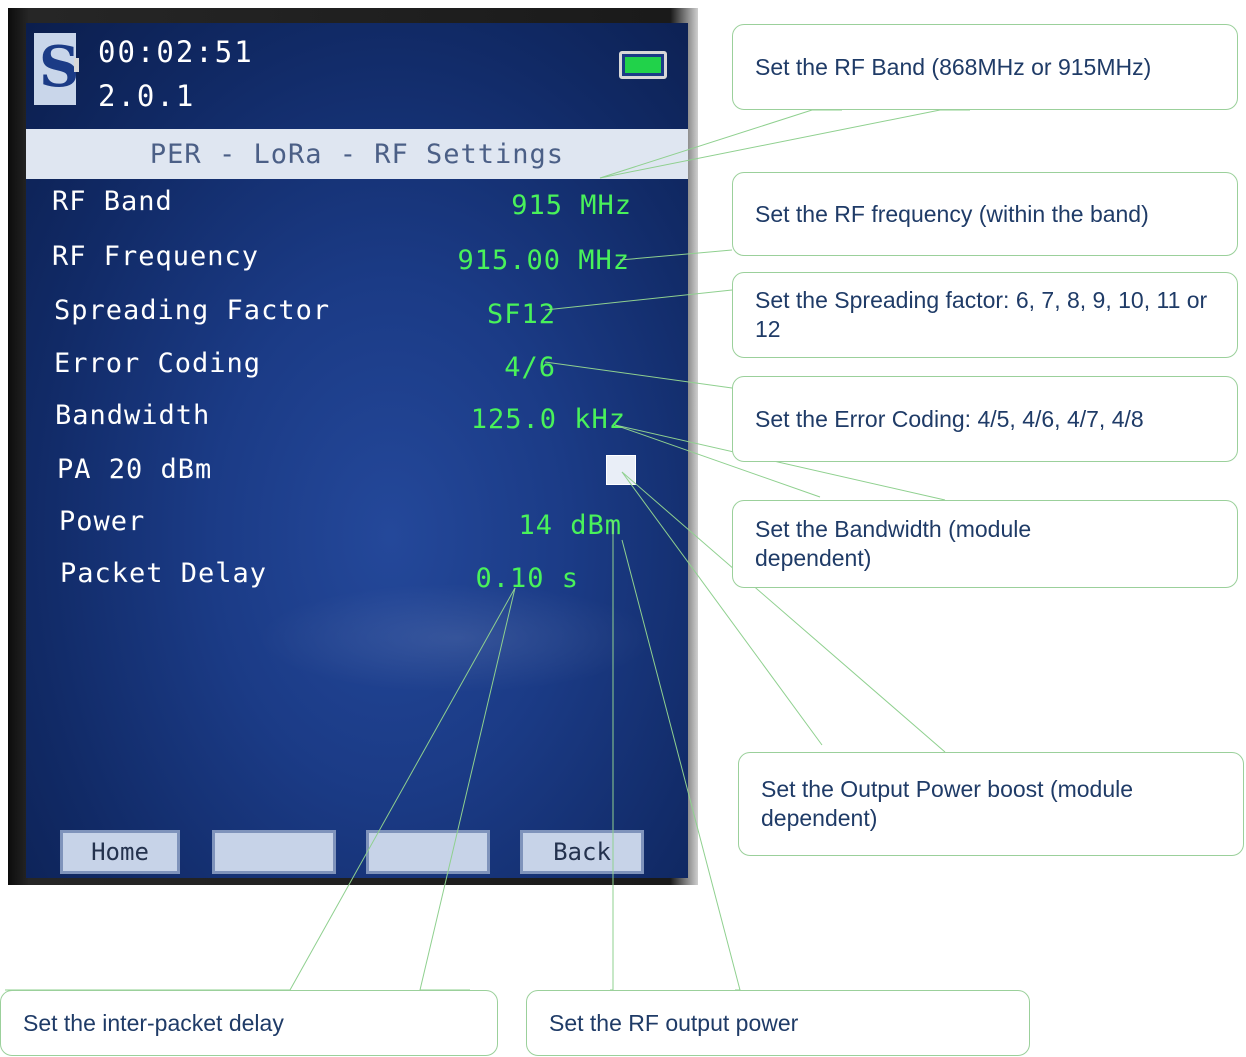 Image resolution: width=1246 pixels, height=1057 pixels. I want to click on callout-packet-delay: Set the inter-packet delay, so click(249, 1023).